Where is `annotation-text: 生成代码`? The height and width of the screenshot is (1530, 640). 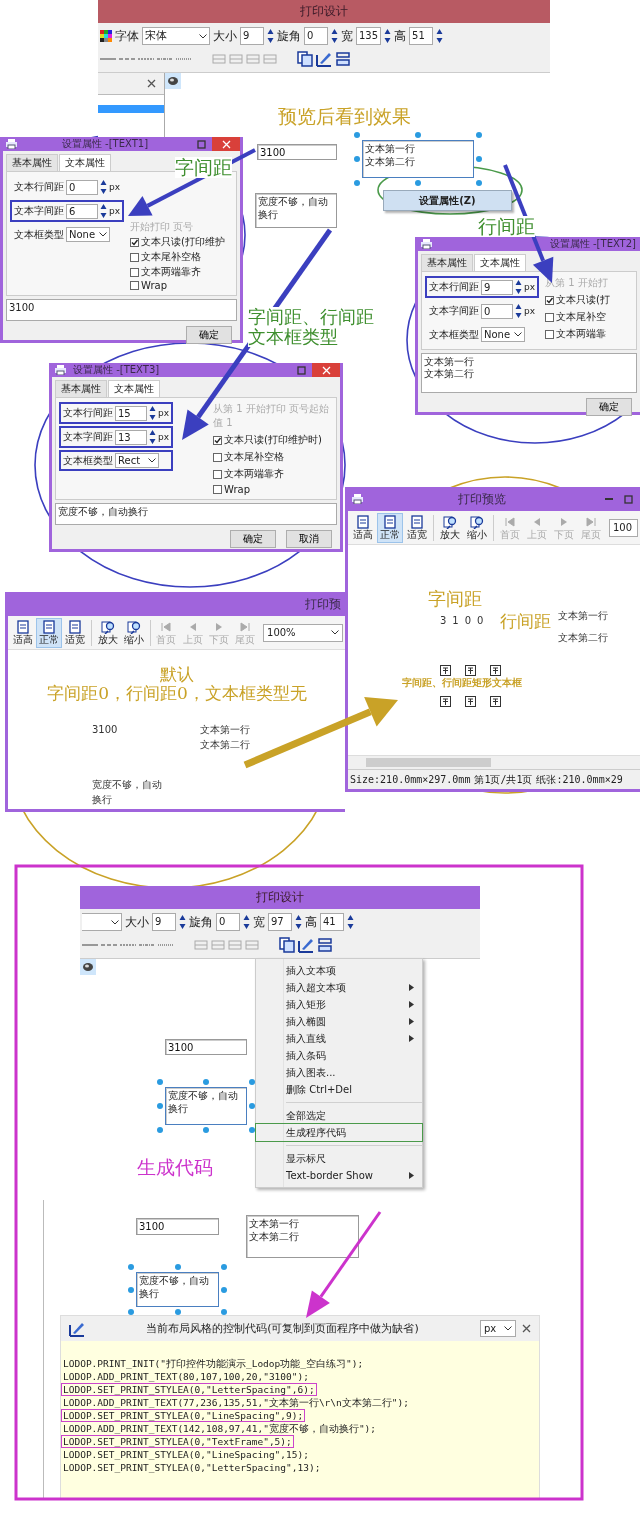 annotation-text: 生成代码 is located at coordinates (175, 1167).